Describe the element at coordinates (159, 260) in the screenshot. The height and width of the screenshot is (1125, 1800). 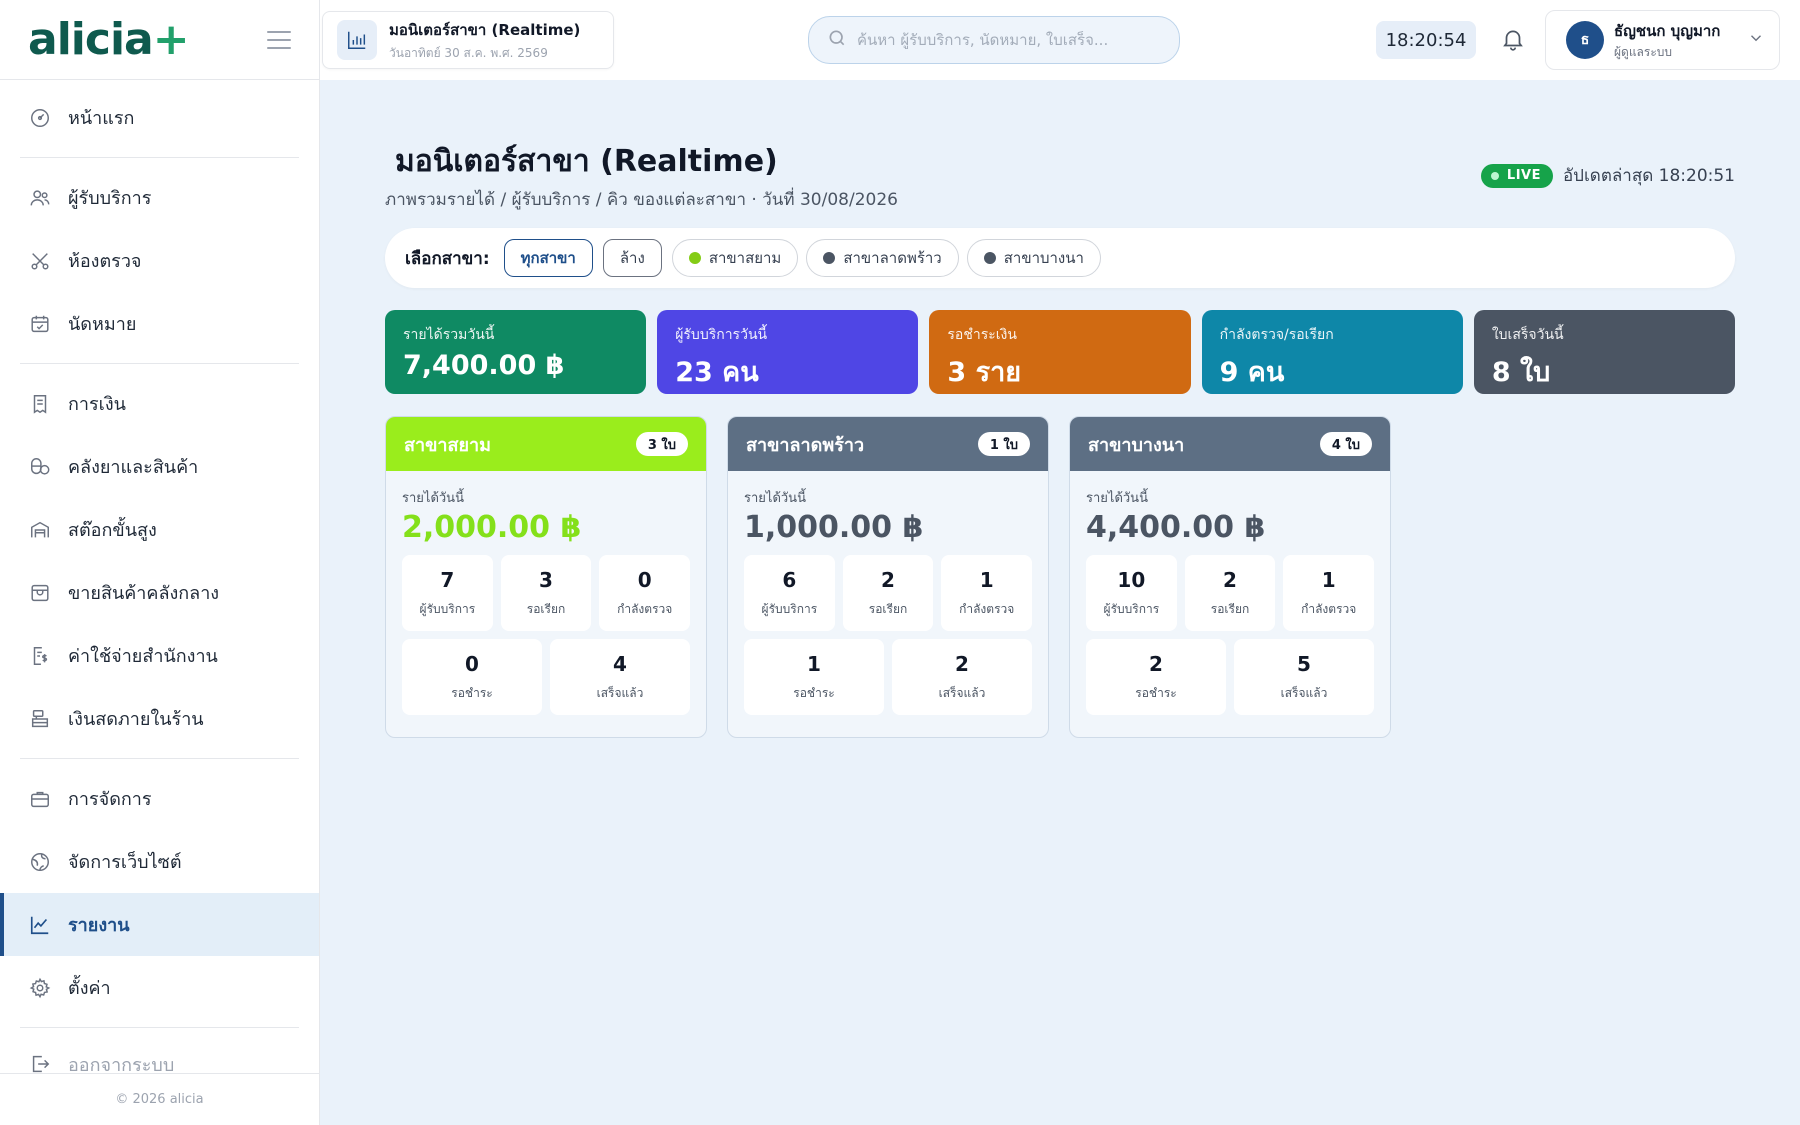
I see `sidebar-item-exam-room: ห้องตรวจ` at that location.